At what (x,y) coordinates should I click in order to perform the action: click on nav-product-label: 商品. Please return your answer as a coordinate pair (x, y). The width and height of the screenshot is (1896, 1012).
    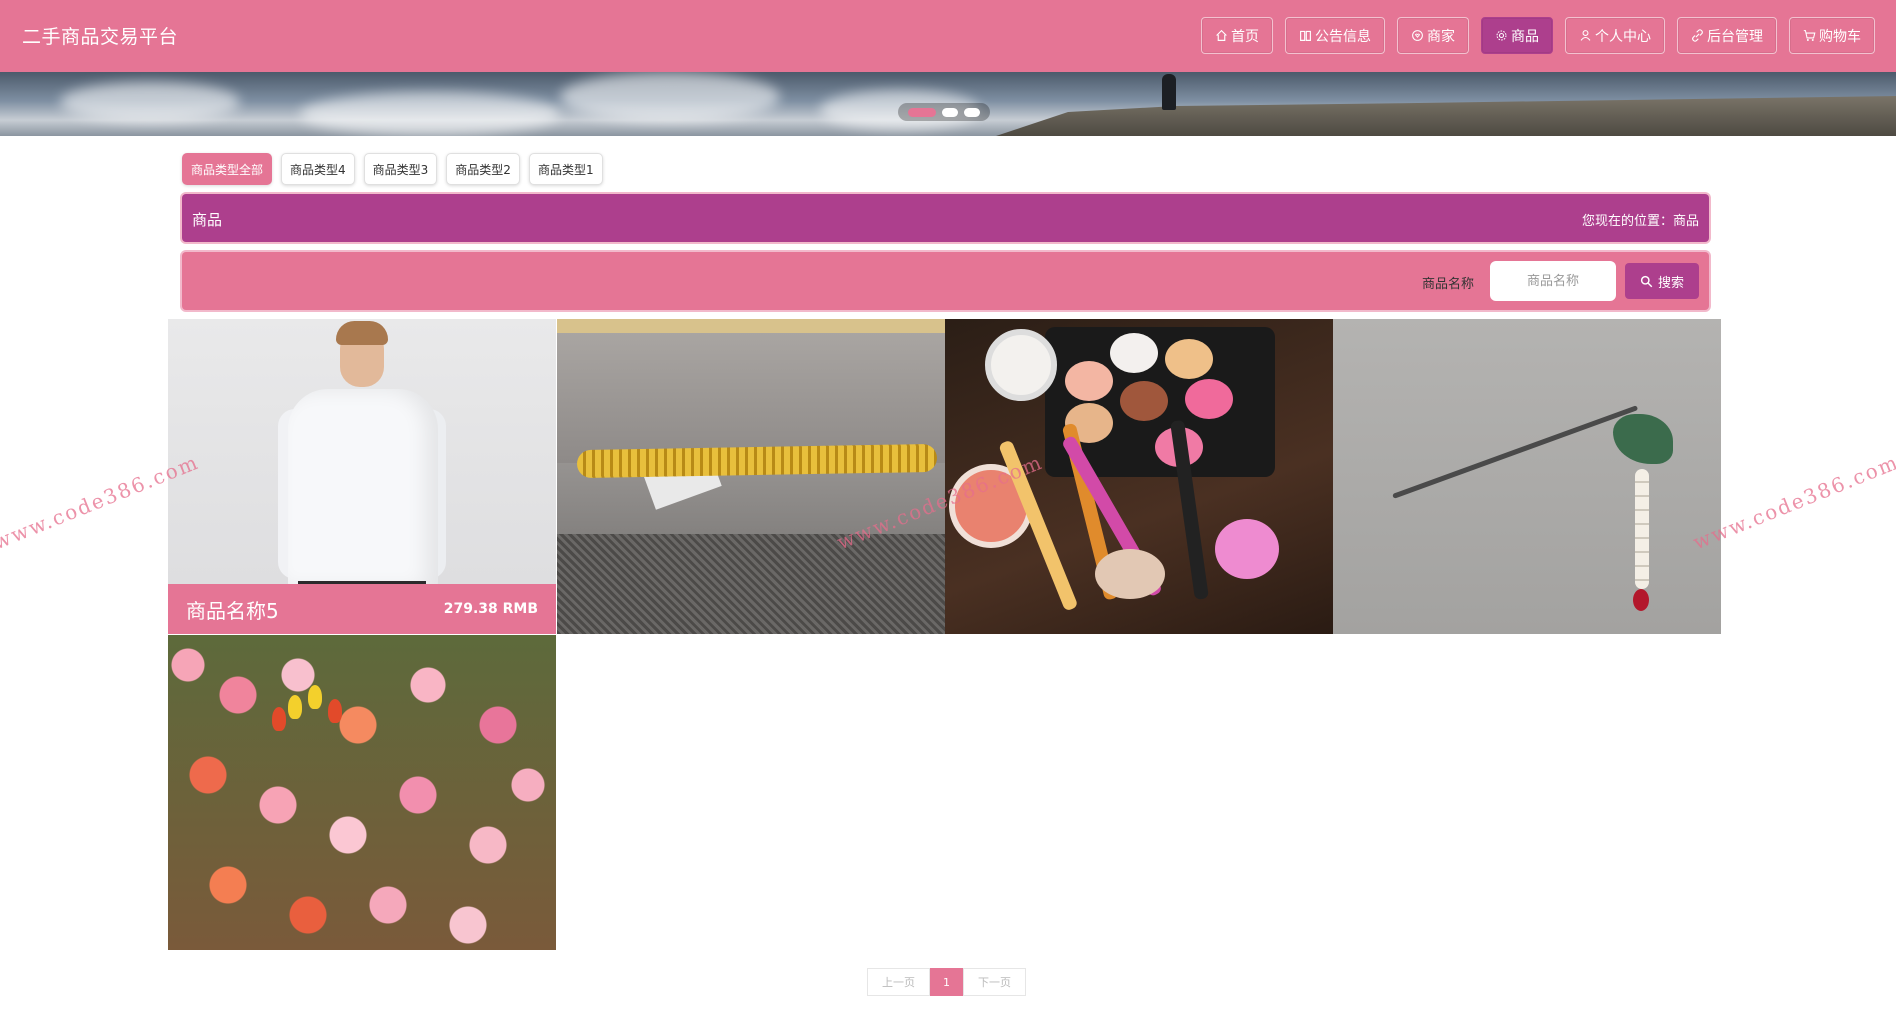
    Looking at the image, I should click on (1525, 36).